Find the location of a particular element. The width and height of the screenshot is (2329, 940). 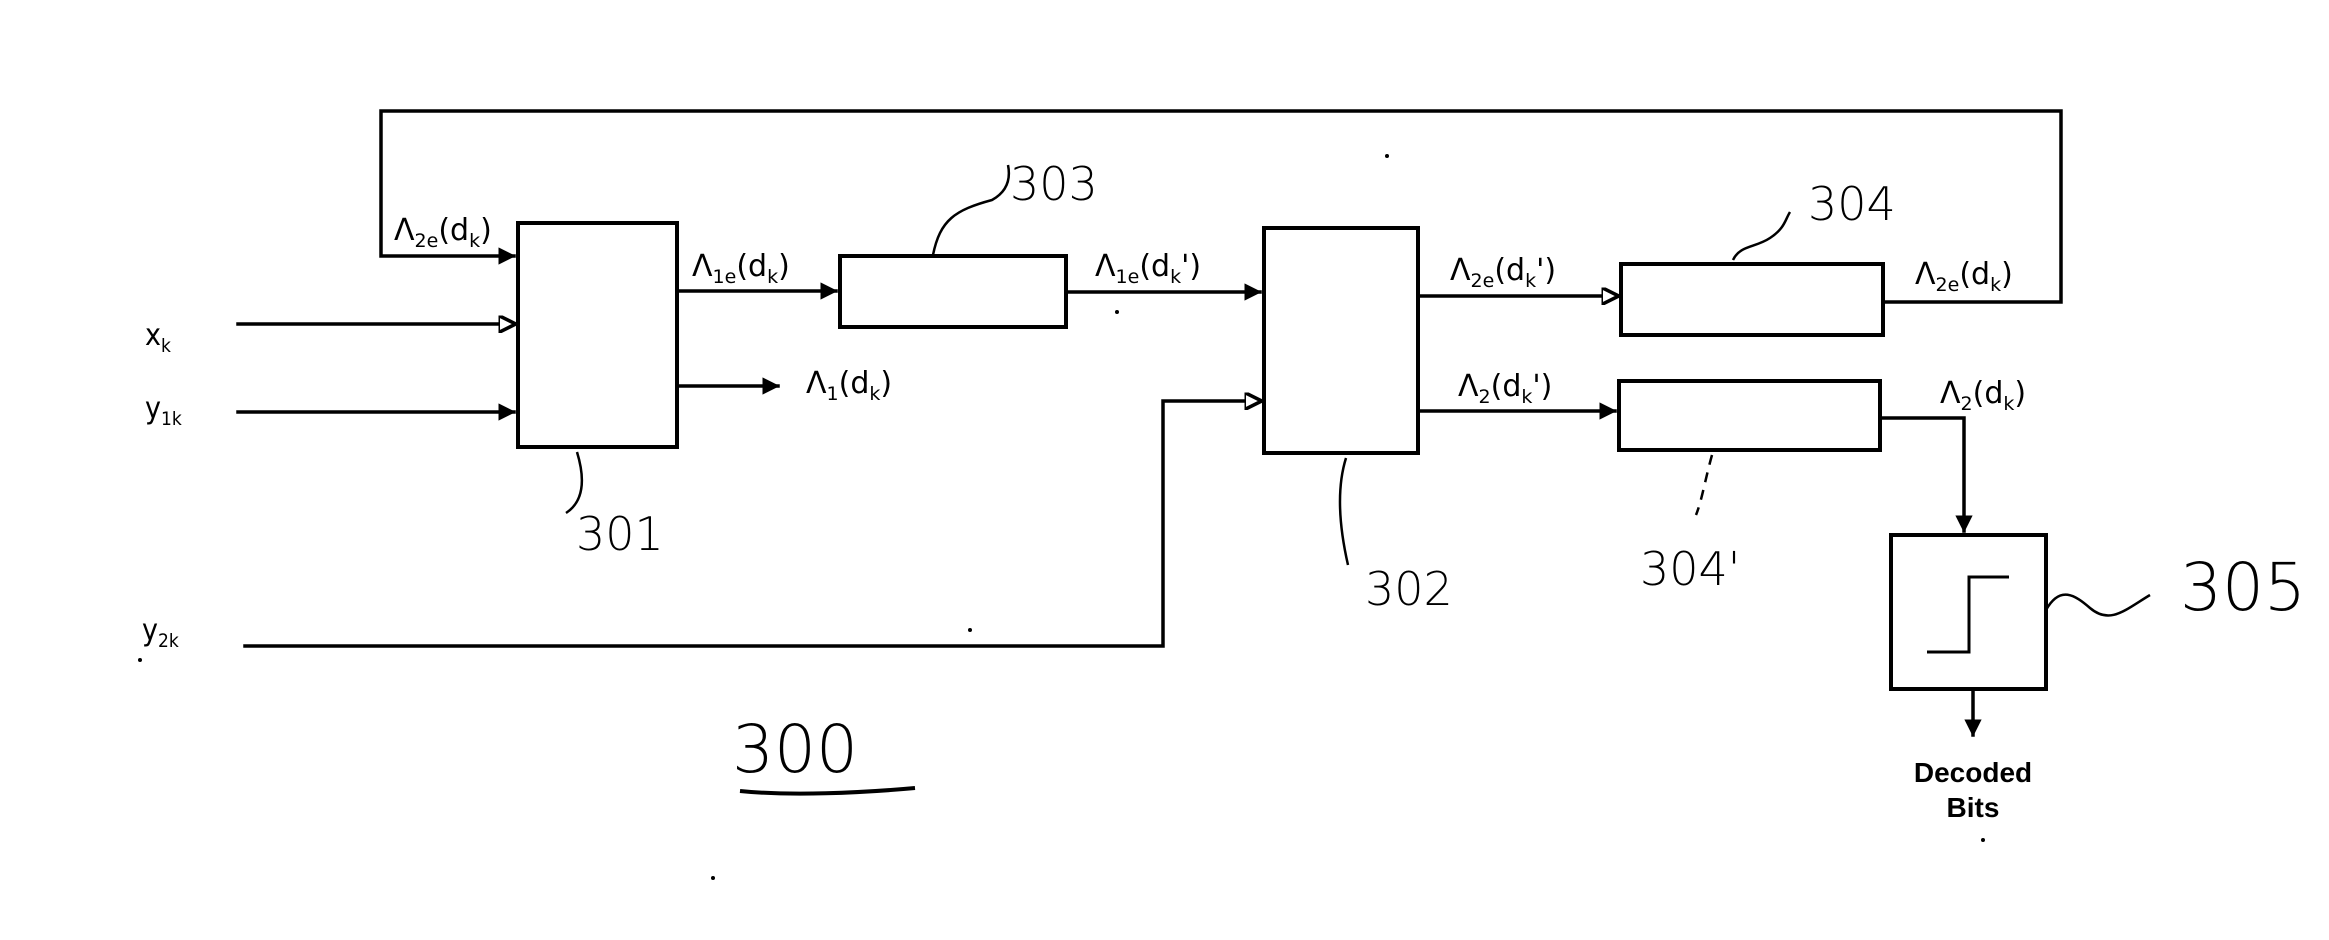

ref-304-leader is located at coordinates (1761, 236).